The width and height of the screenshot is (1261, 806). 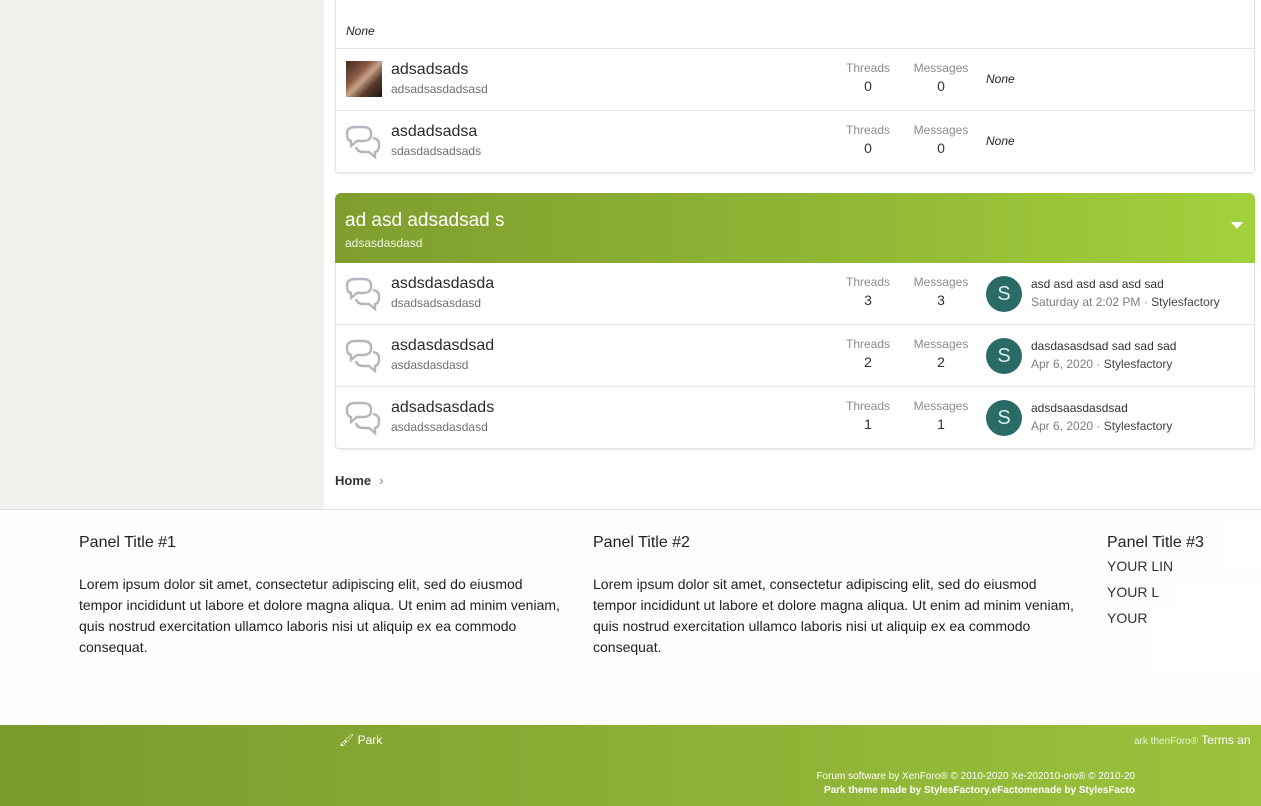 I want to click on breadcrumb: Home ›, so click(x=359, y=480).